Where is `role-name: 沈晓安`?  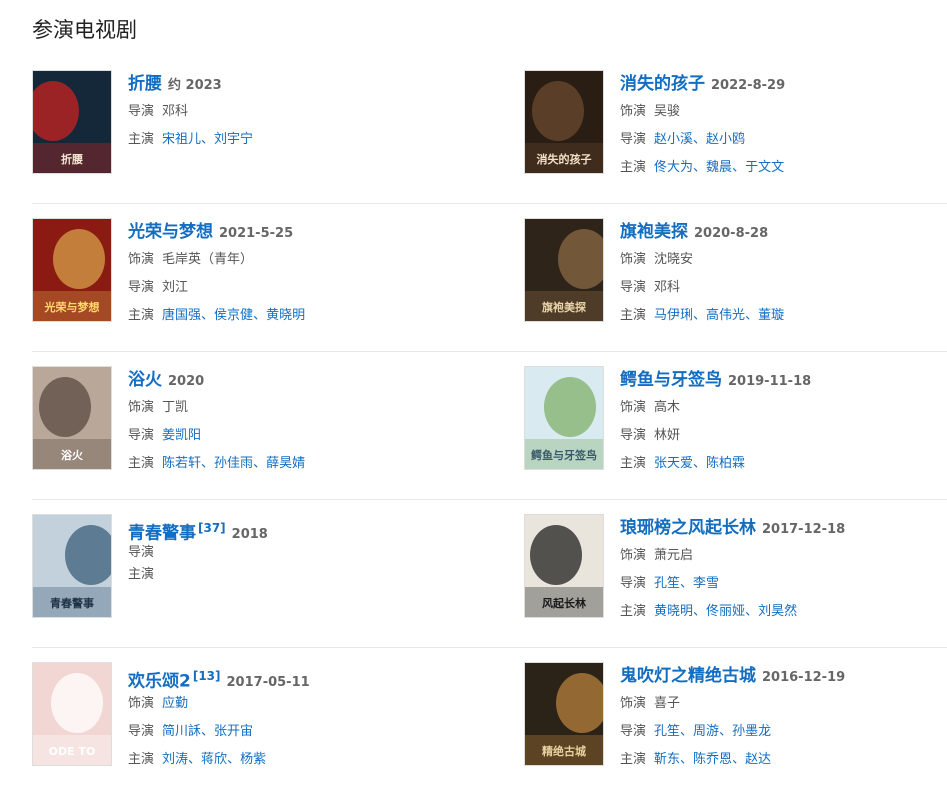
role-name: 沈晓安 is located at coordinates (674, 259).